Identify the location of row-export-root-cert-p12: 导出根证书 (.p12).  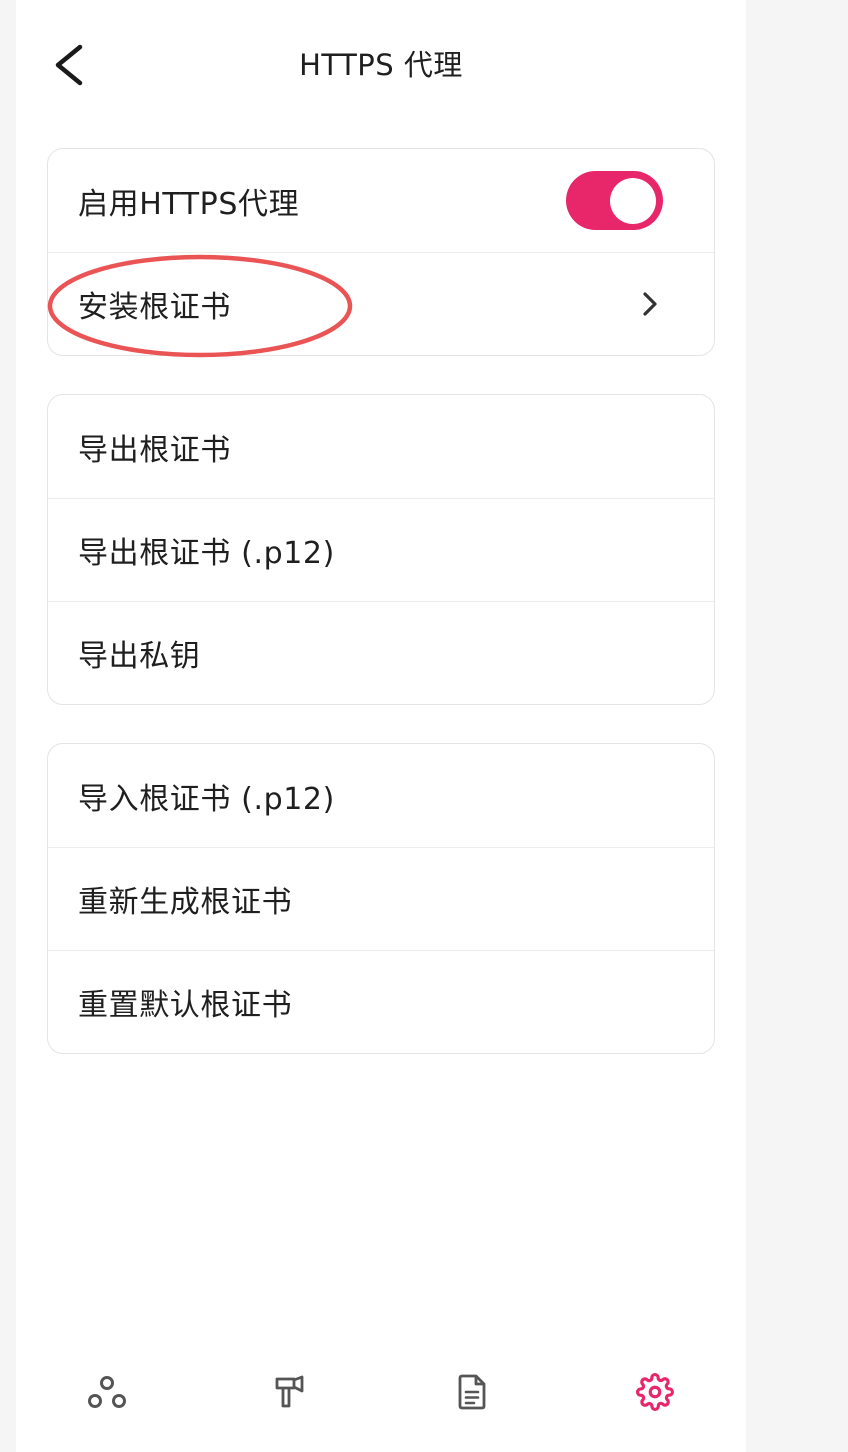
(381, 549).